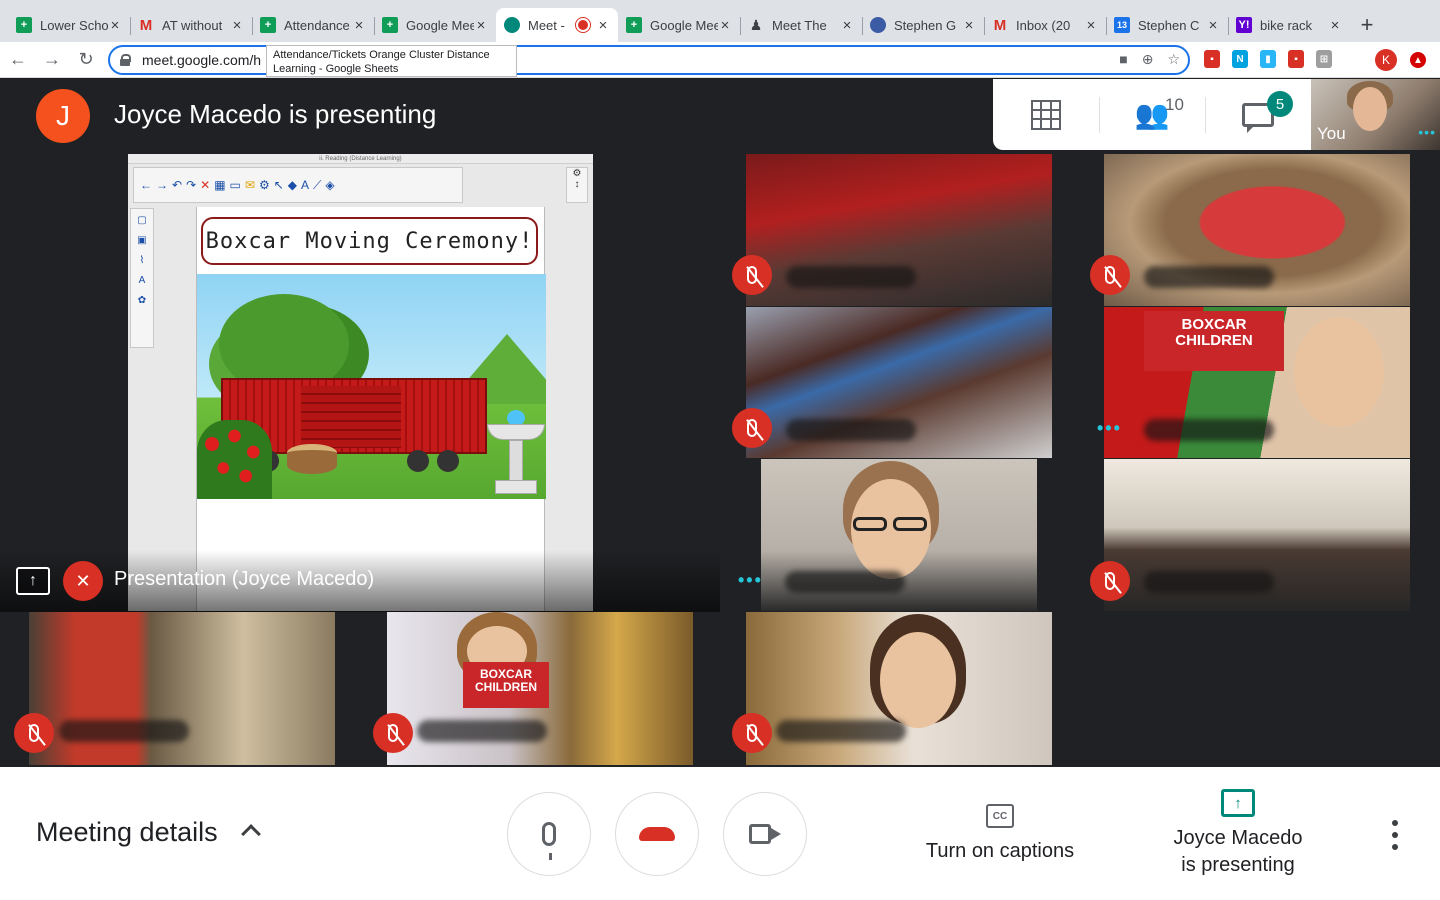 The height and width of the screenshot is (900, 1440). I want to click on meet-icon, so click(512, 25).